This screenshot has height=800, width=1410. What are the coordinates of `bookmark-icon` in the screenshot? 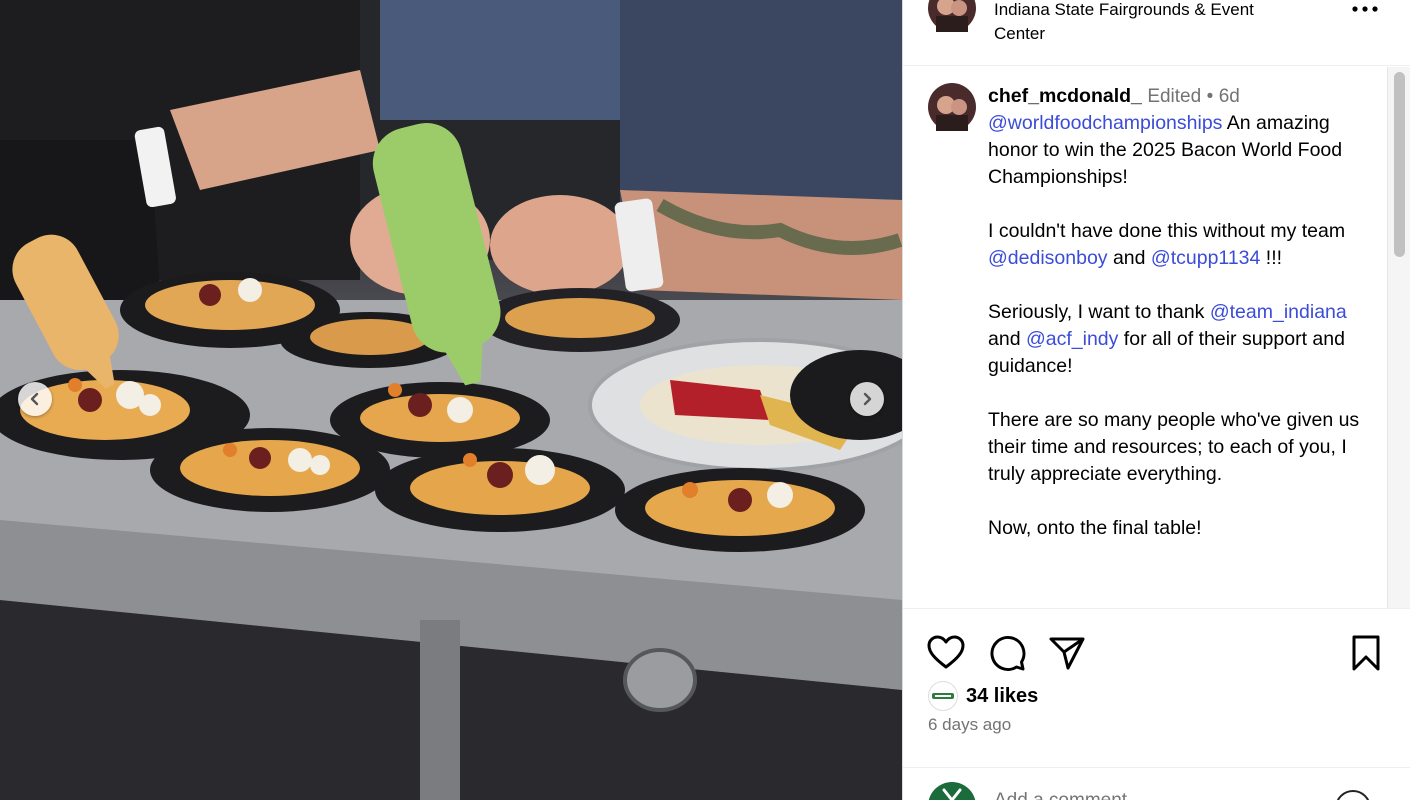 It's located at (1366, 653).